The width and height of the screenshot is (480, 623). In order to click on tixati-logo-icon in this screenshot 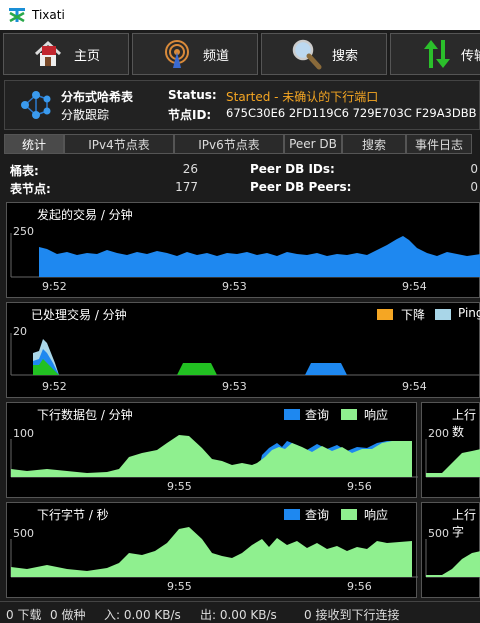, I will do `click(17, 15)`.